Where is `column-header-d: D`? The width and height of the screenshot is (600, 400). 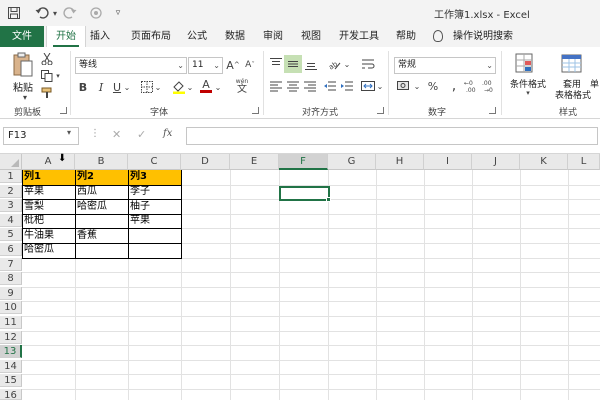
column-header-d: D is located at coordinates (205, 162).